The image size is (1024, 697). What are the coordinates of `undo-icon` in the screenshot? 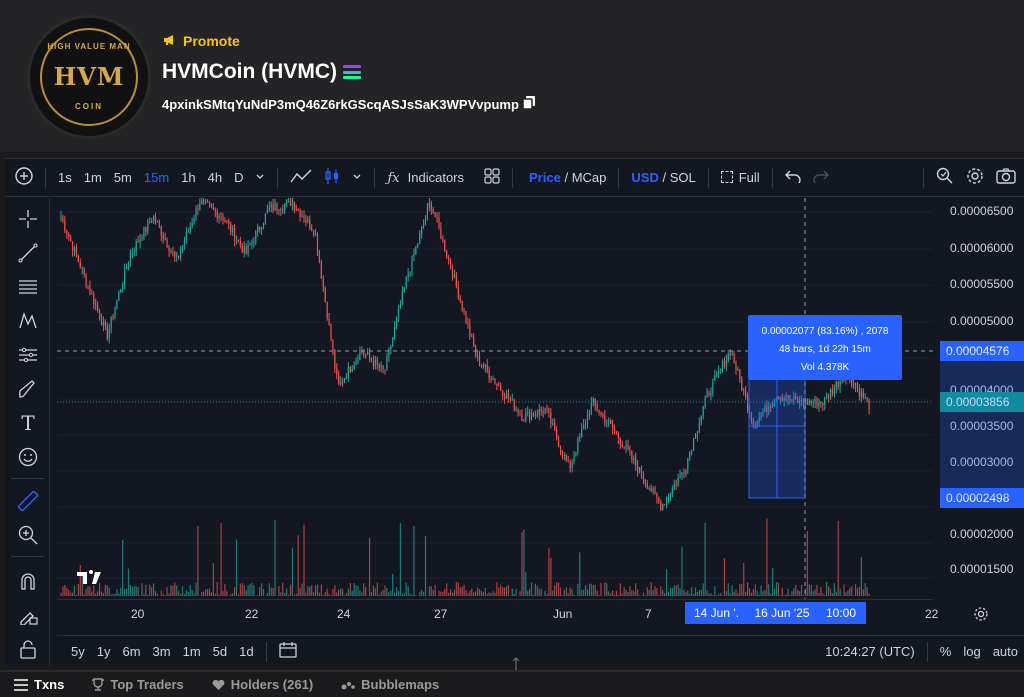 It's located at (793, 177).